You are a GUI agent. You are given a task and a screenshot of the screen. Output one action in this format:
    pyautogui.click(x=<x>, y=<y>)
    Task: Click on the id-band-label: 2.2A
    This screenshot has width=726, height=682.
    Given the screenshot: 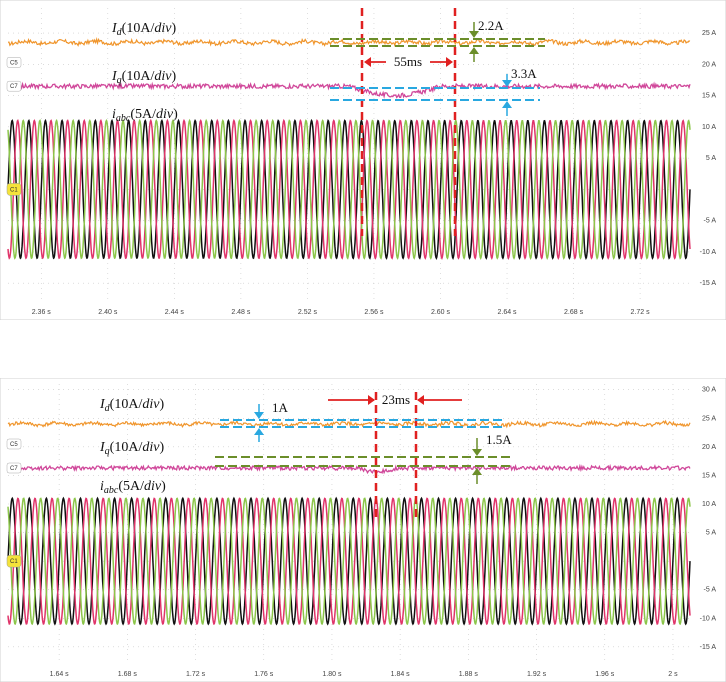 What is the action you would take?
    pyautogui.click(x=491, y=25)
    